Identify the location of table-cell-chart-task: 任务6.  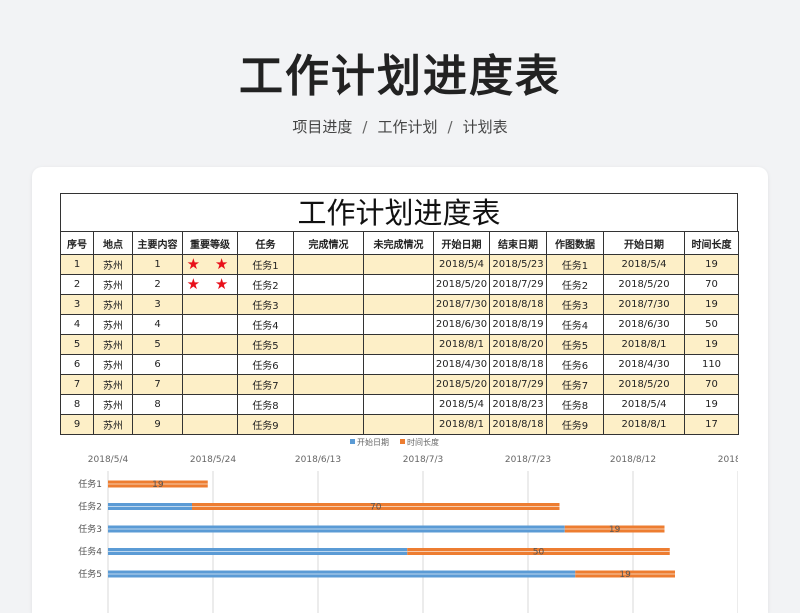
(575, 364).